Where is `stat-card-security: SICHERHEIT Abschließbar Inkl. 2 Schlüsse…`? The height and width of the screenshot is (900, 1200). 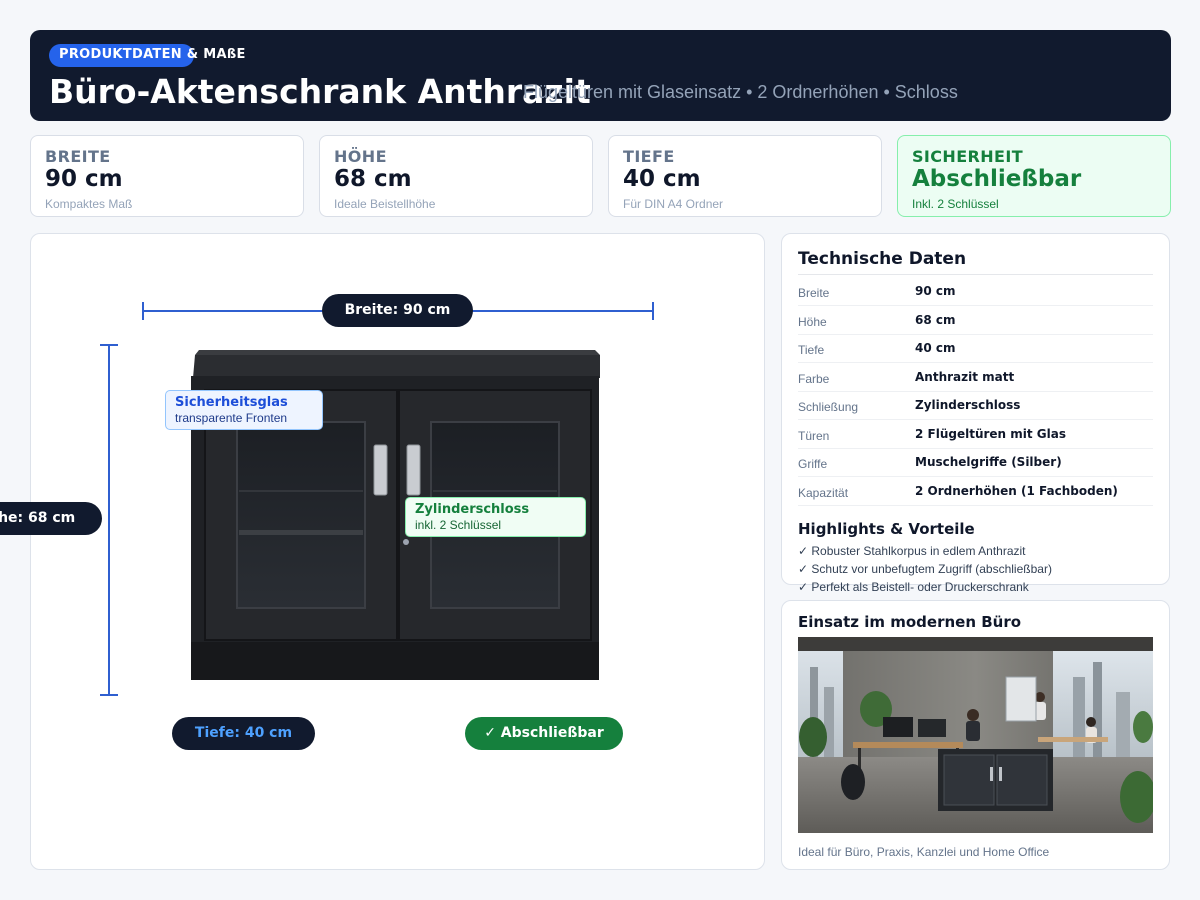
stat-card-security: SICHERHEIT Abschließbar Inkl. 2 Schlüsse… is located at coordinates (1034, 176).